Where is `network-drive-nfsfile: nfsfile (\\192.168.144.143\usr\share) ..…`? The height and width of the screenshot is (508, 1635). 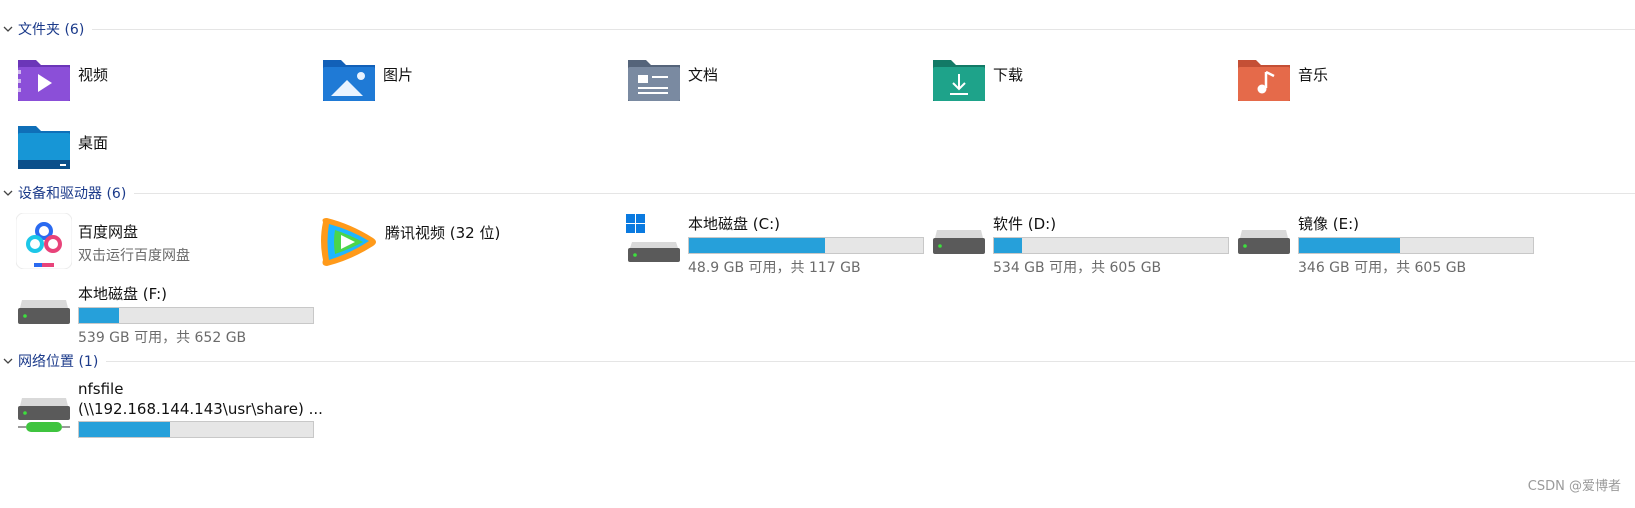
network-drive-nfsfile: nfsfile (\\192.168.144.143\usr\share) ..… is located at coordinates (169, 410).